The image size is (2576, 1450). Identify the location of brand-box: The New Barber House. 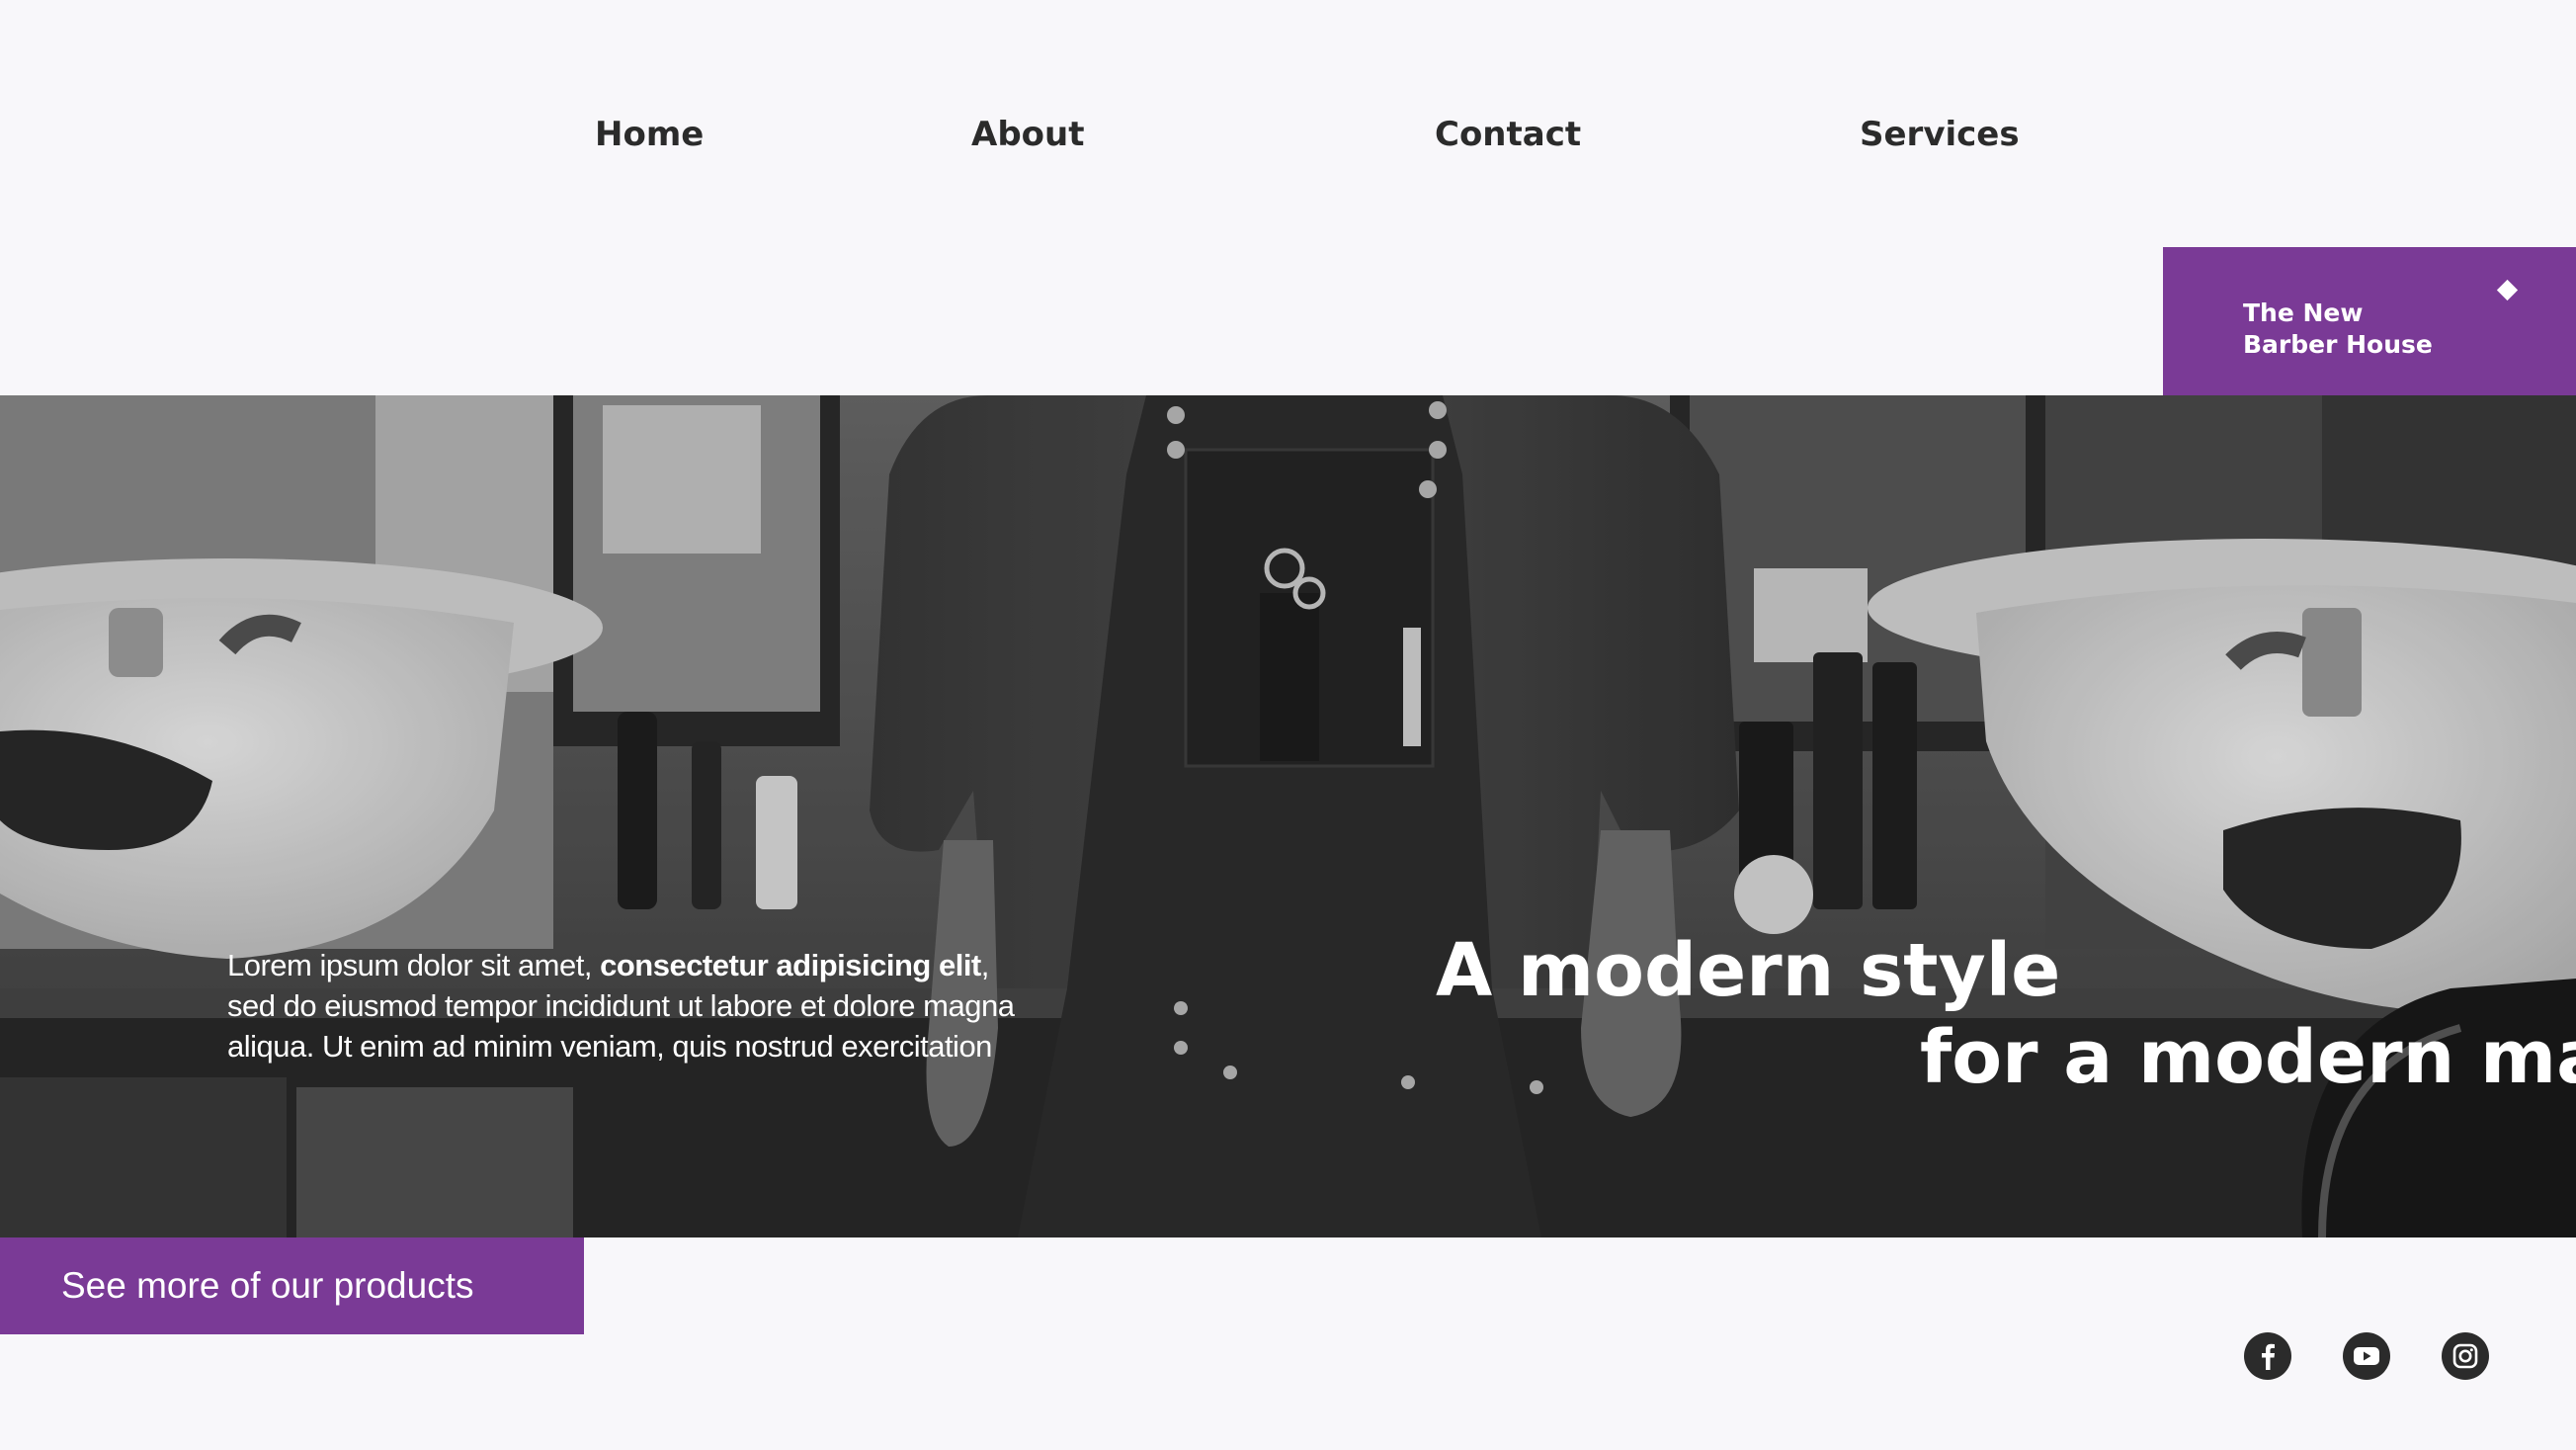
(2369, 321).